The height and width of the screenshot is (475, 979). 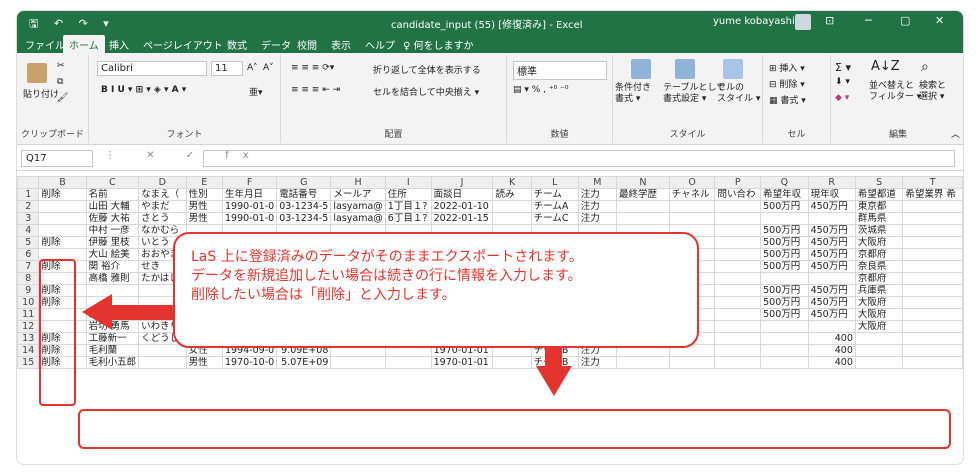 I want to click on cell: 面談日, so click(x=462, y=194).